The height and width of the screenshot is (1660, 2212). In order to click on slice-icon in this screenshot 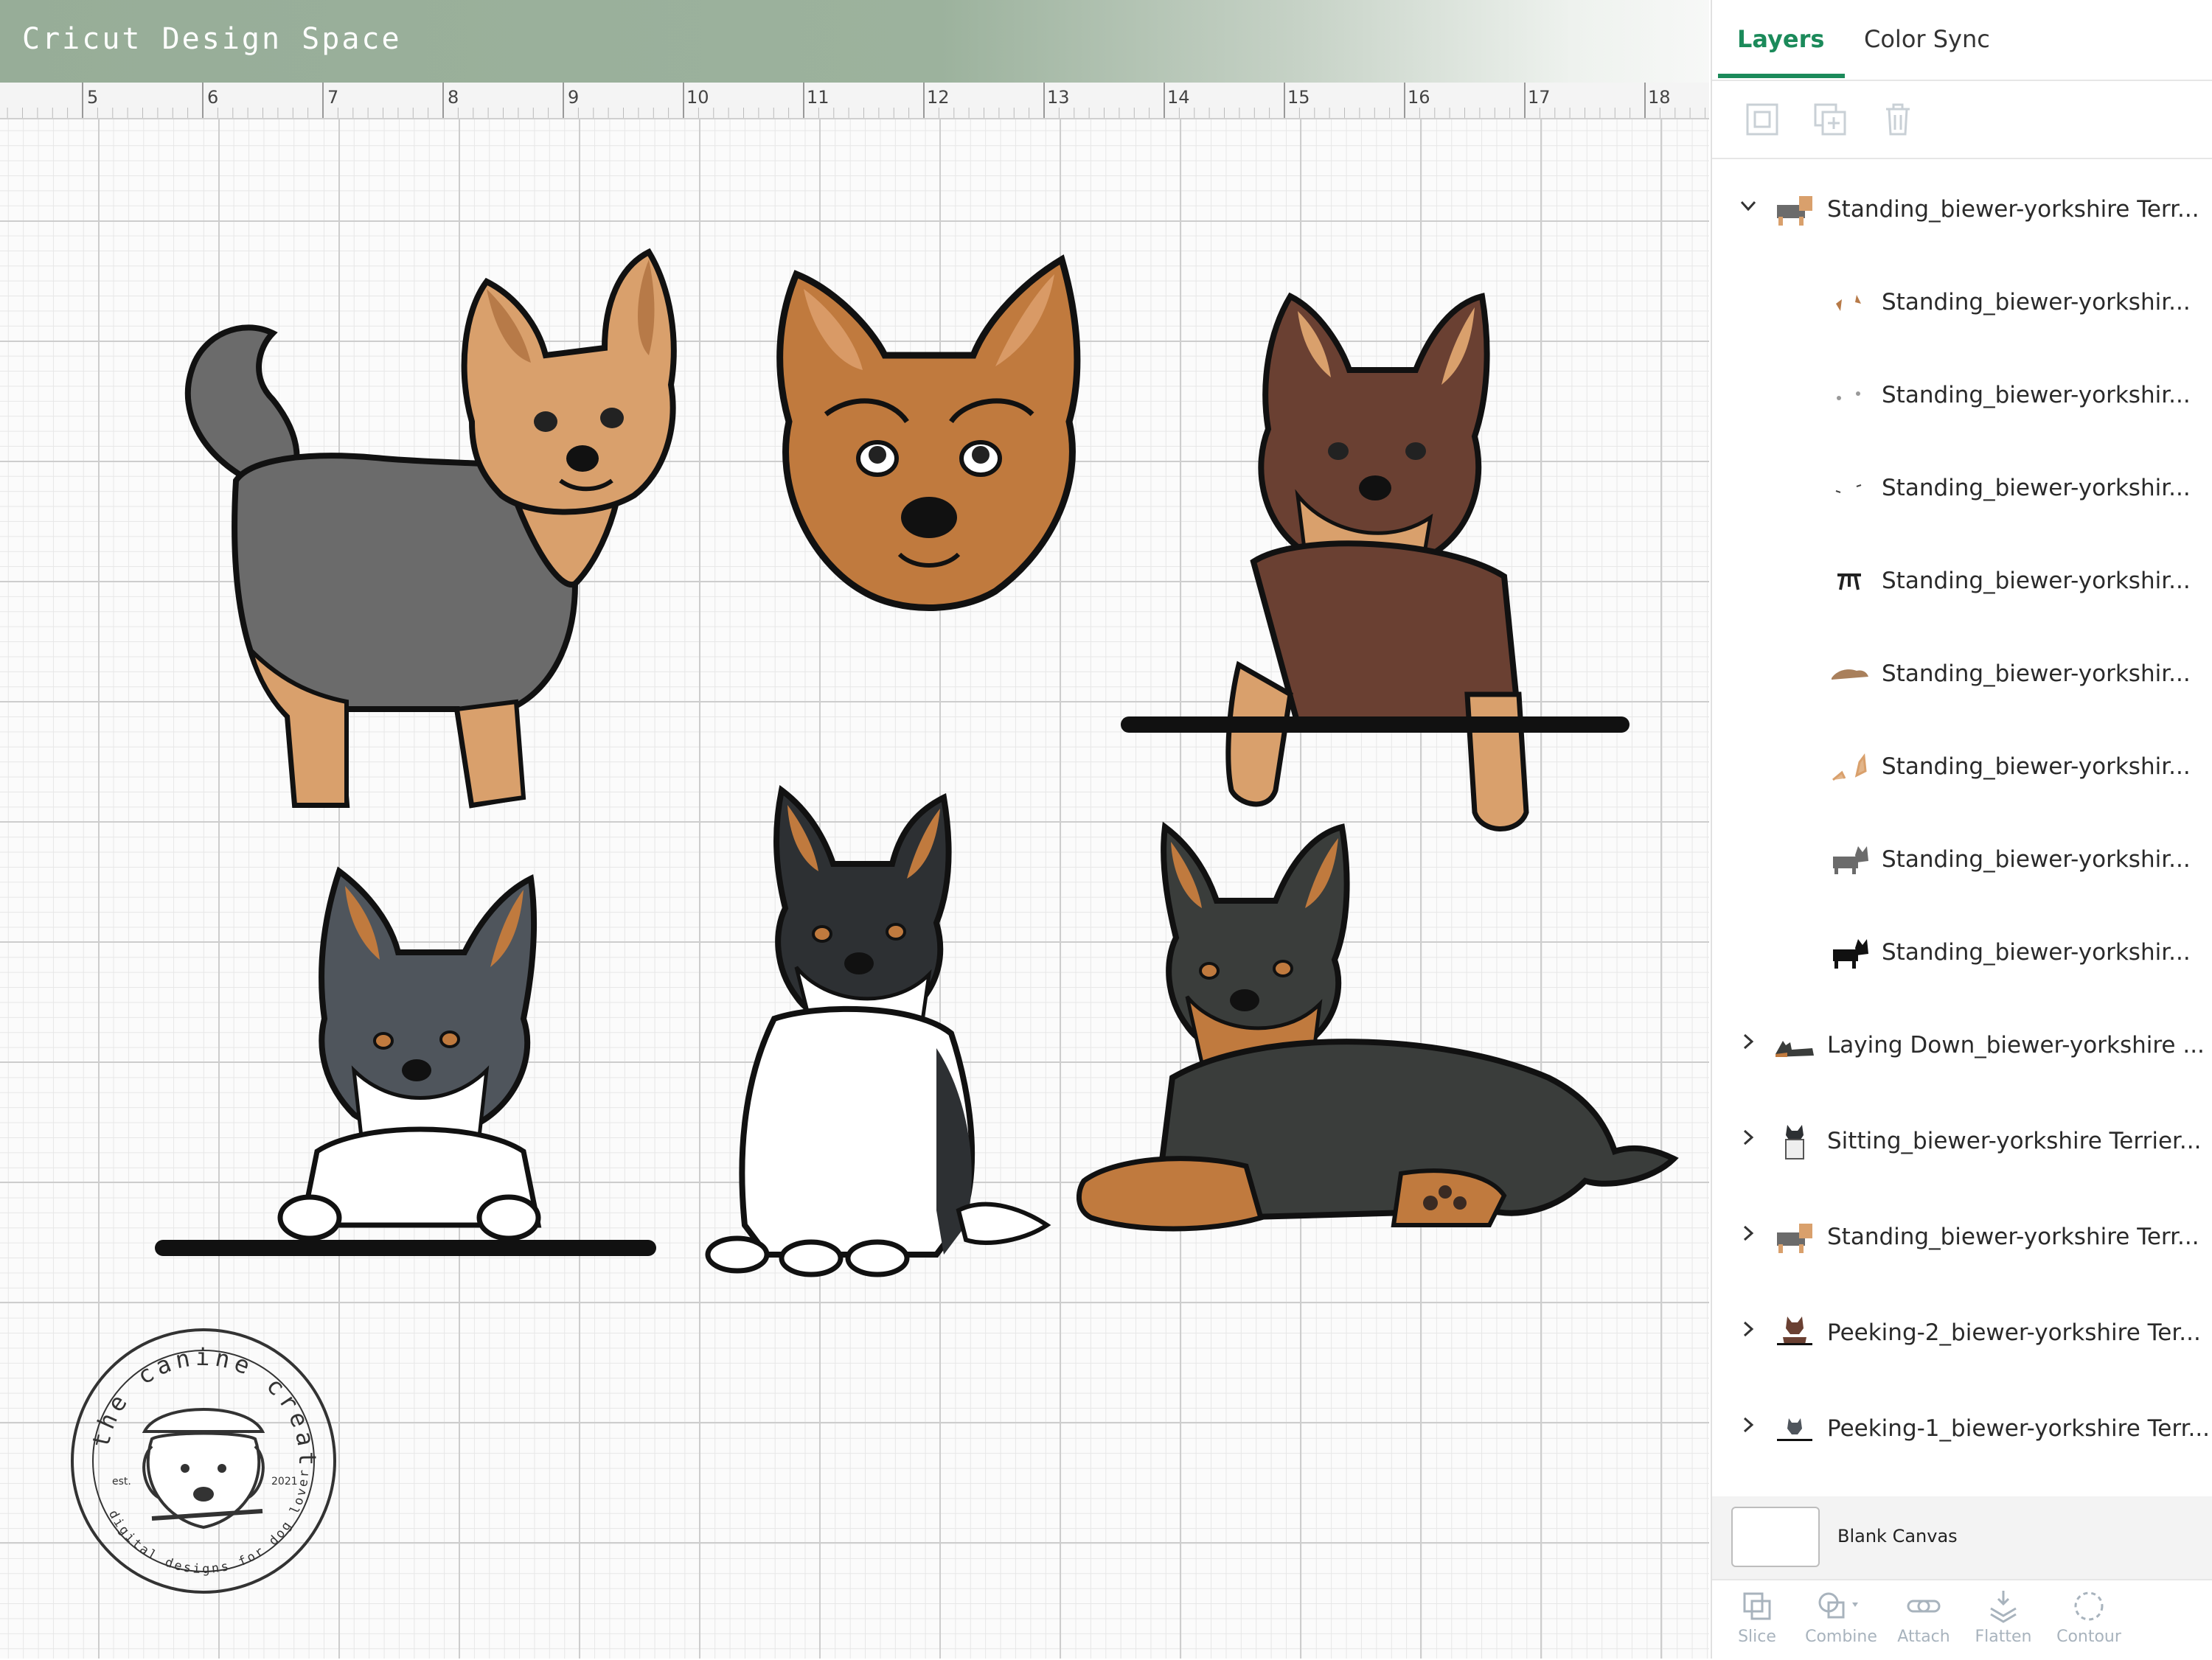, I will do `click(1757, 1606)`.